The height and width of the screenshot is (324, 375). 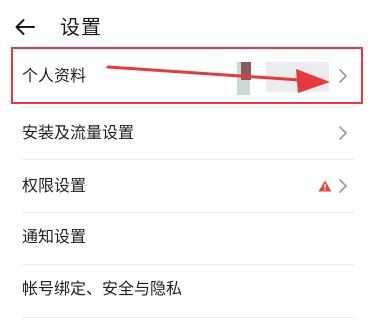 What do you see at coordinates (187, 24) in the screenshot?
I see `header-bar: 设置` at bounding box center [187, 24].